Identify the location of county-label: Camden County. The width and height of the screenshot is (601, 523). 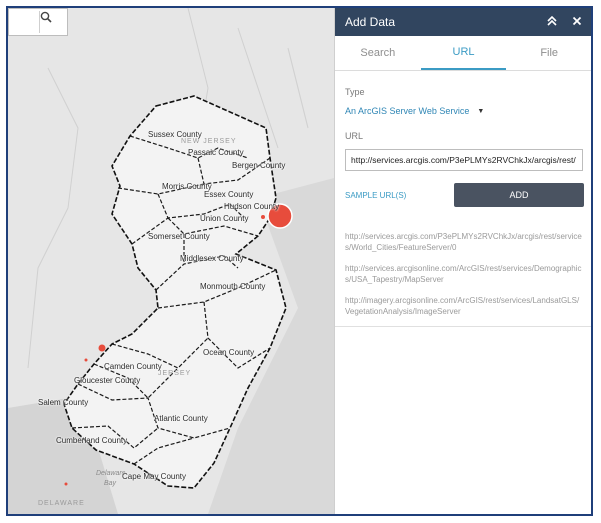
(133, 366).